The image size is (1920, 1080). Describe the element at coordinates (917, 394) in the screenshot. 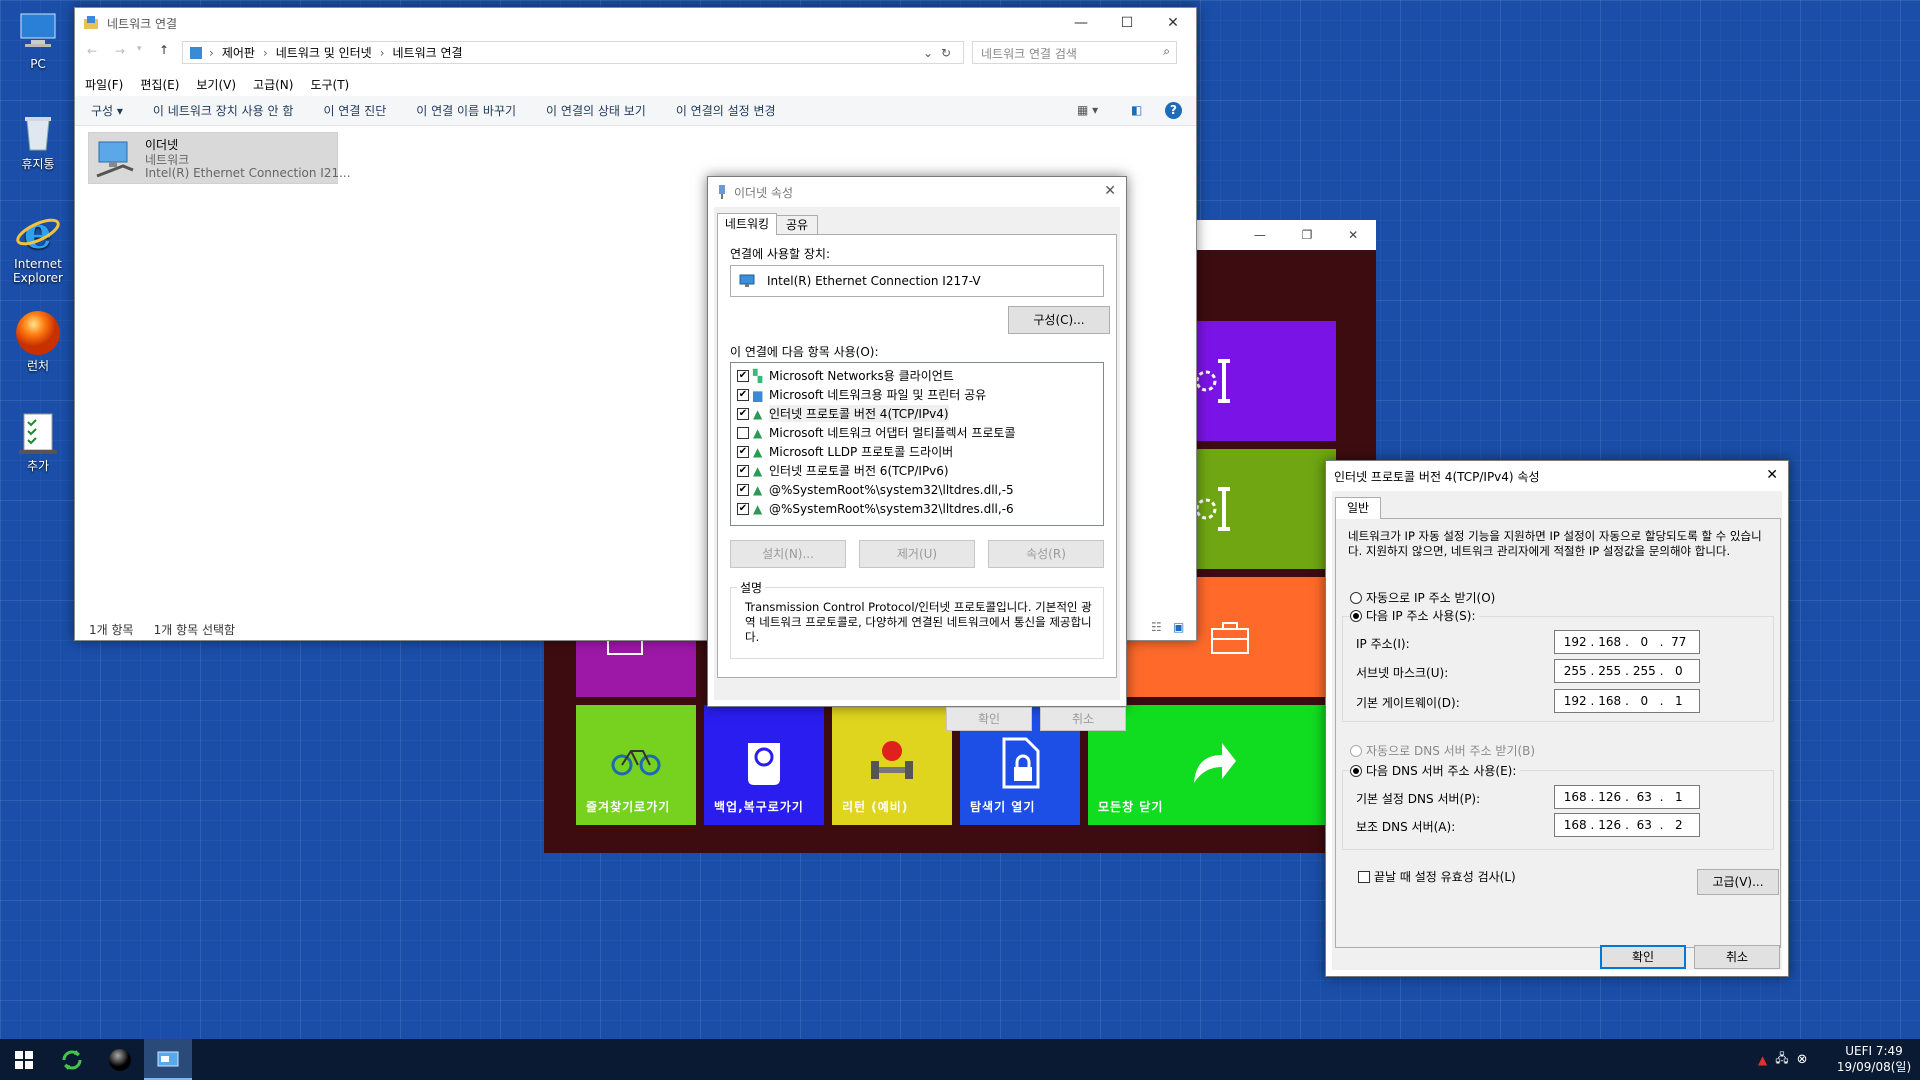

I see `list-item: ✔ ▆ Microsoft 네트워크용 파일 및 프린터 공유` at that location.